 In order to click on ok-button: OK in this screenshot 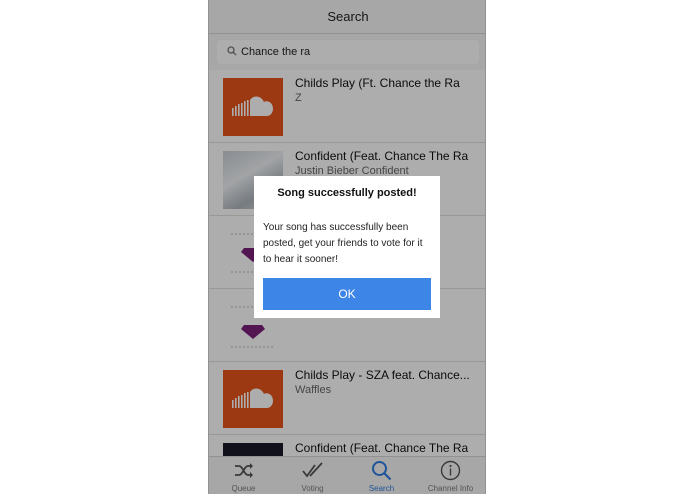, I will do `click(347, 294)`.